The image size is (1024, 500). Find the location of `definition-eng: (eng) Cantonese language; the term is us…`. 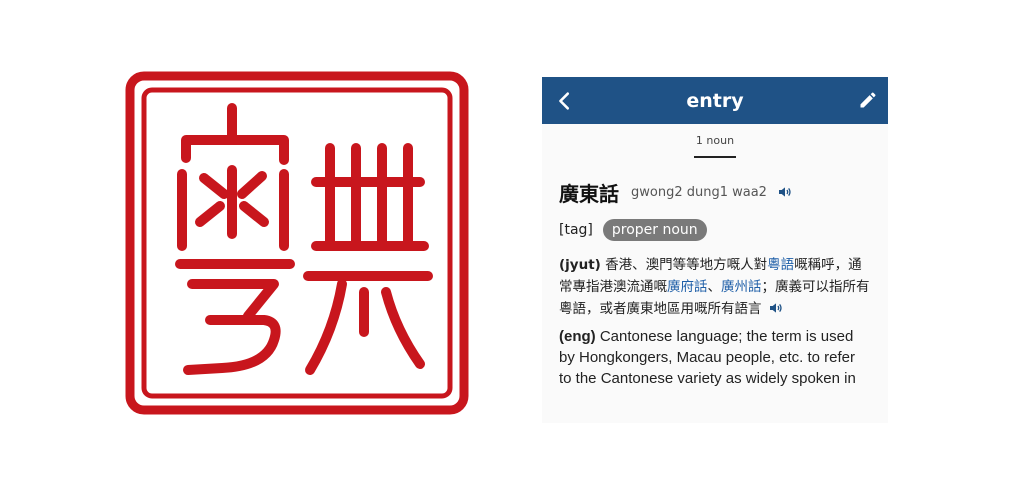

definition-eng: (eng) Cantonese language; the term is us… is located at coordinates (715, 357).